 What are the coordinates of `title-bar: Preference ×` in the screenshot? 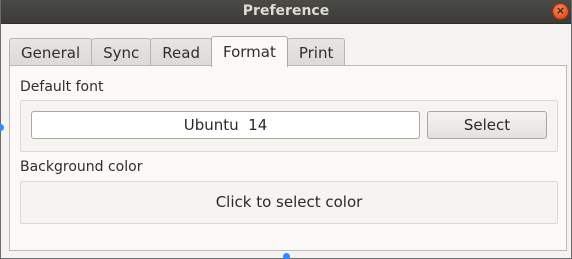 It's located at (286, 12).